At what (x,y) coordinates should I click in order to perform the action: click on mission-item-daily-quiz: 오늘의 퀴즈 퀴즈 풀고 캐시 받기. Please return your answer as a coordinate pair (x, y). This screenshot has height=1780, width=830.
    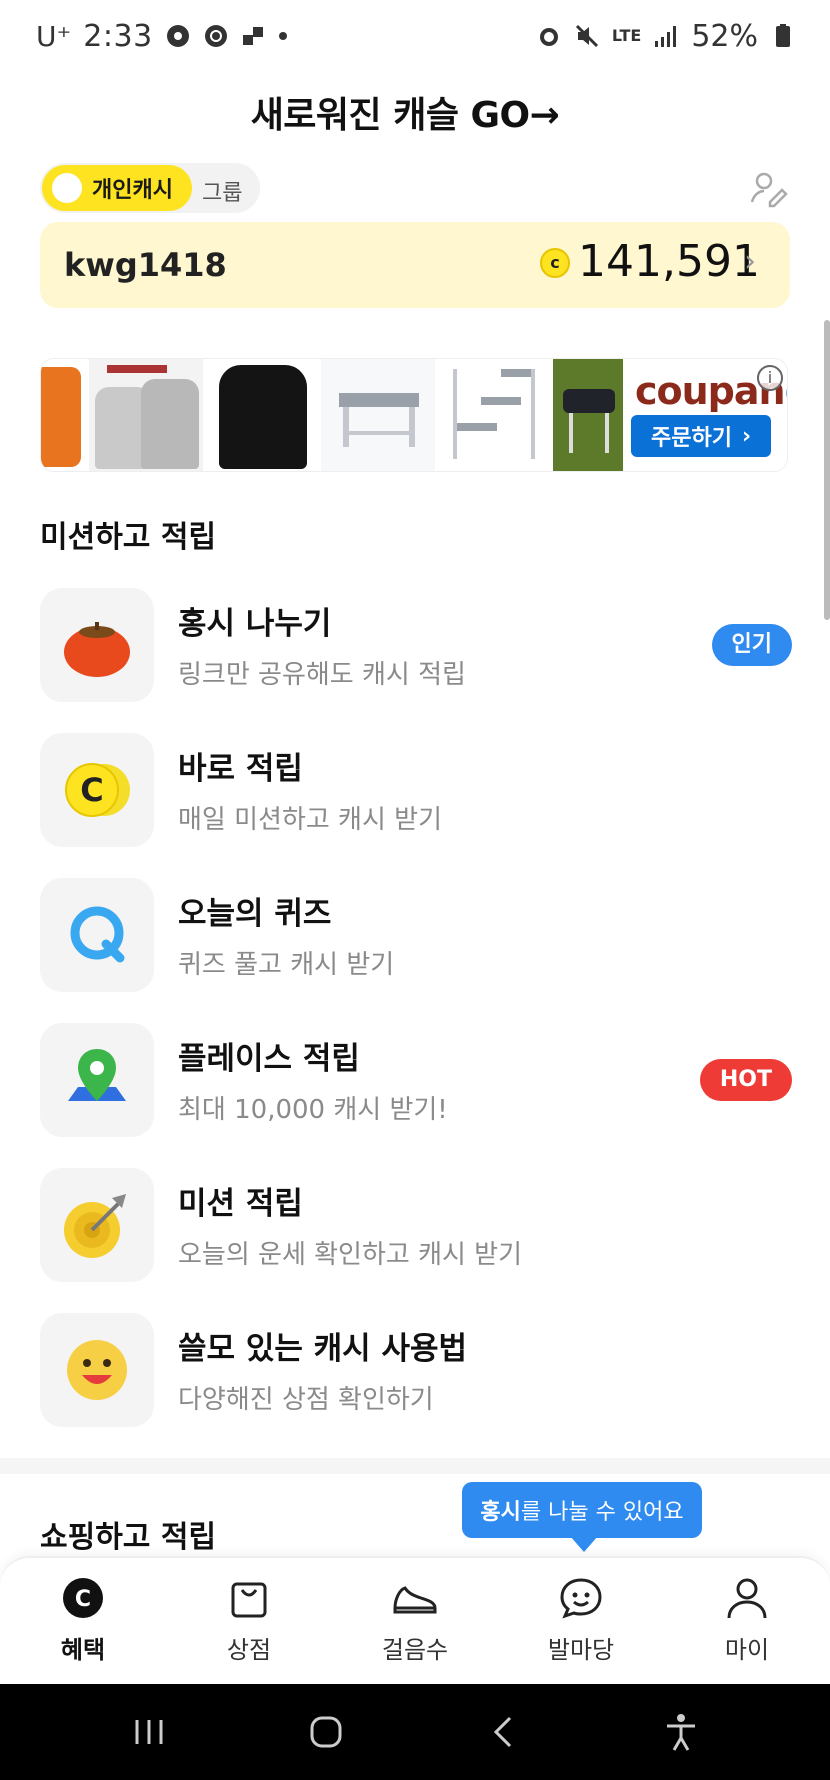
    Looking at the image, I should click on (416, 936).